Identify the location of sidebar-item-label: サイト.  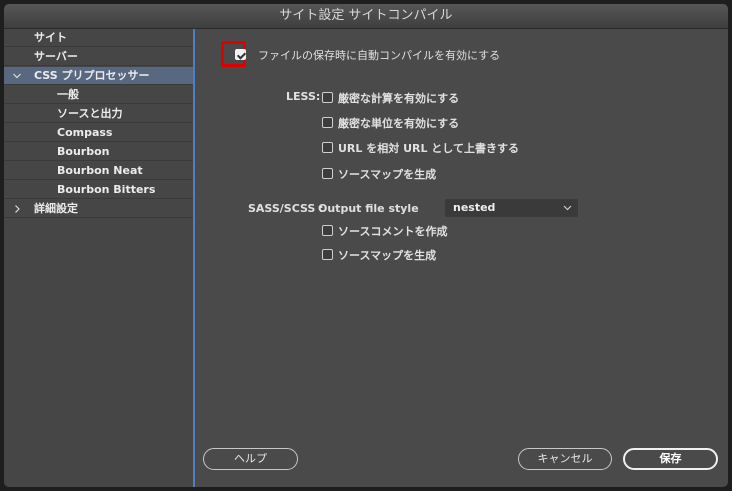
(50, 37).